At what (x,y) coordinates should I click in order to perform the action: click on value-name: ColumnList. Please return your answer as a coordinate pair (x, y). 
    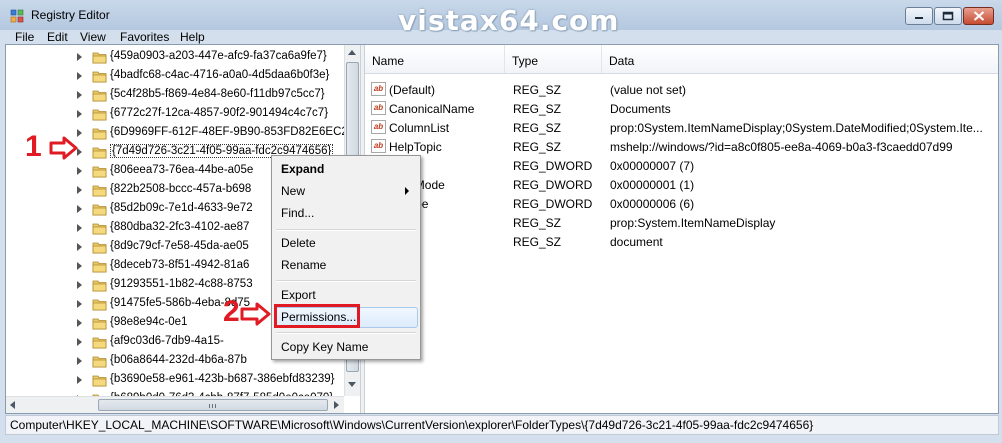
    Looking at the image, I should click on (419, 128).